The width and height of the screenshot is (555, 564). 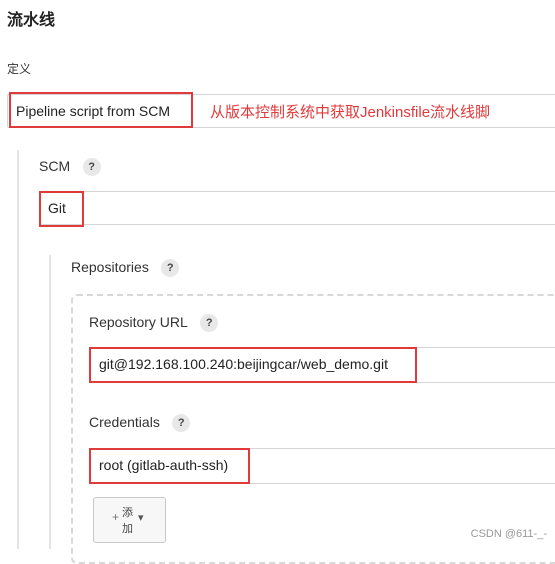 What do you see at coordinates (127, 529) in the screenshot?
I see `add-button-label-2: 加` at bounding box center [127, 529].